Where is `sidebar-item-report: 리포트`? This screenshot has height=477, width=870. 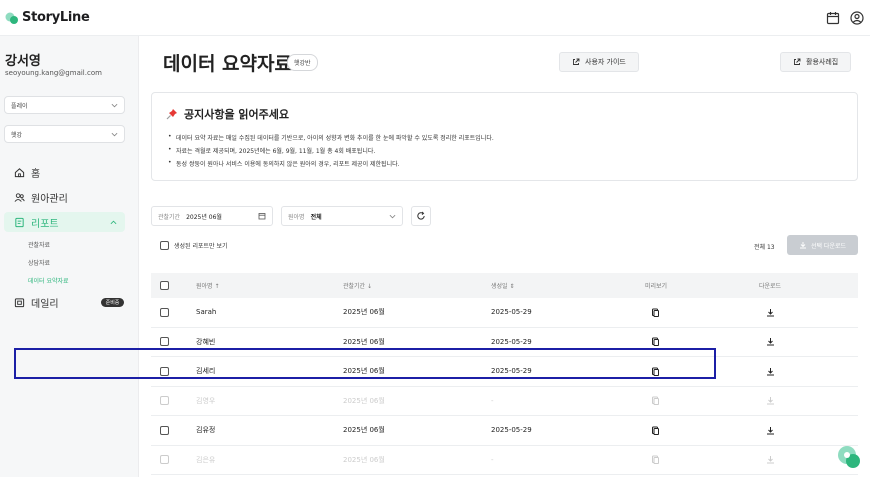 sidebar-item-report: 리포트 is located at coordinates (64, 222).